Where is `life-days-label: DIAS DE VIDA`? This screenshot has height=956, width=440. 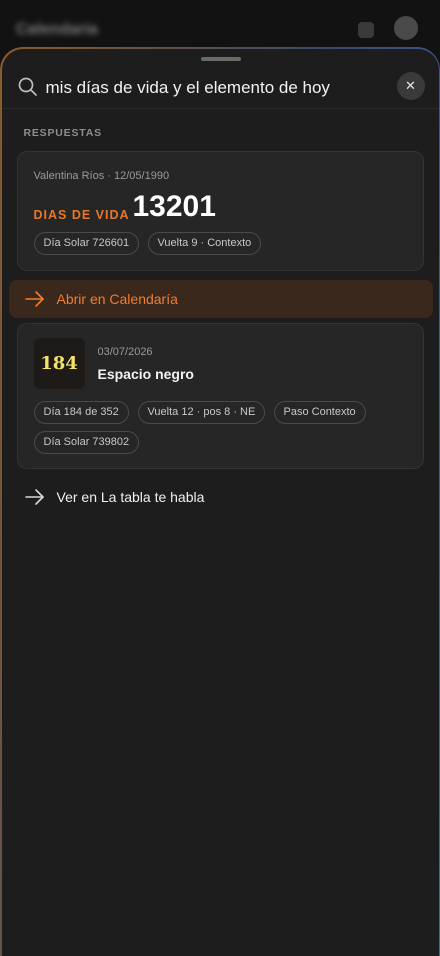
life-days-label: DIAS DE VIDA is located at coordinates (81, 214).